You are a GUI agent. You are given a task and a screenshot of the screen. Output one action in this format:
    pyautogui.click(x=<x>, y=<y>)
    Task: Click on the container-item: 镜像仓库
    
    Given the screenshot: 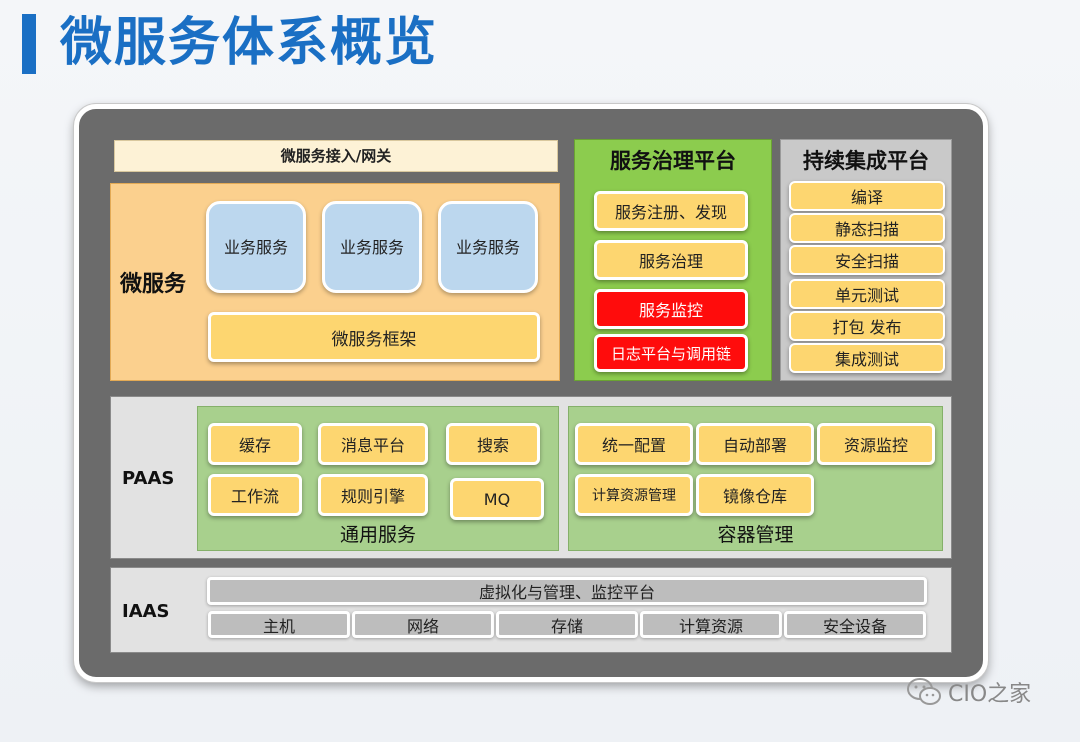 What is the action you would take?
    pyautogui.click(x=755, y=495)
    